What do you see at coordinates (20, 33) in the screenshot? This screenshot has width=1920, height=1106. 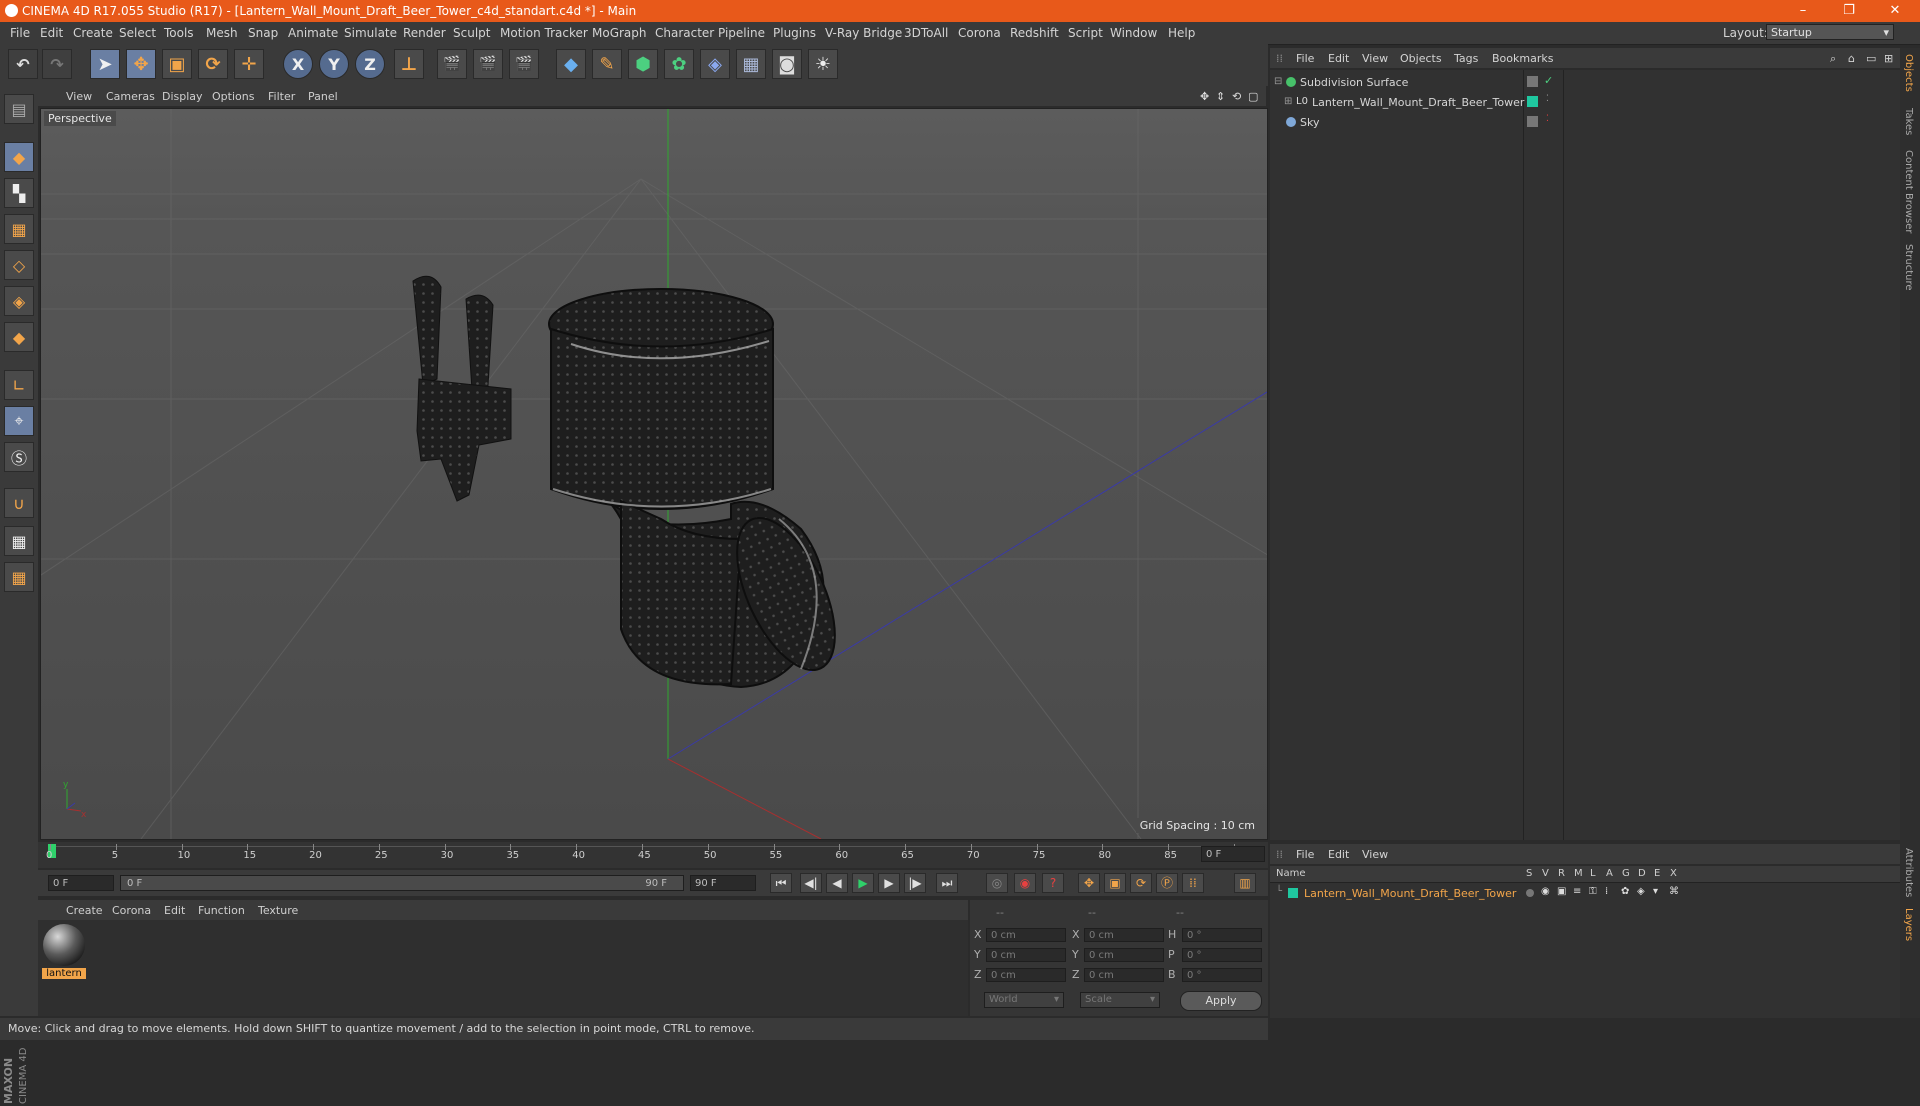 I see `menu-file: File` at bounding box center [20, 33].